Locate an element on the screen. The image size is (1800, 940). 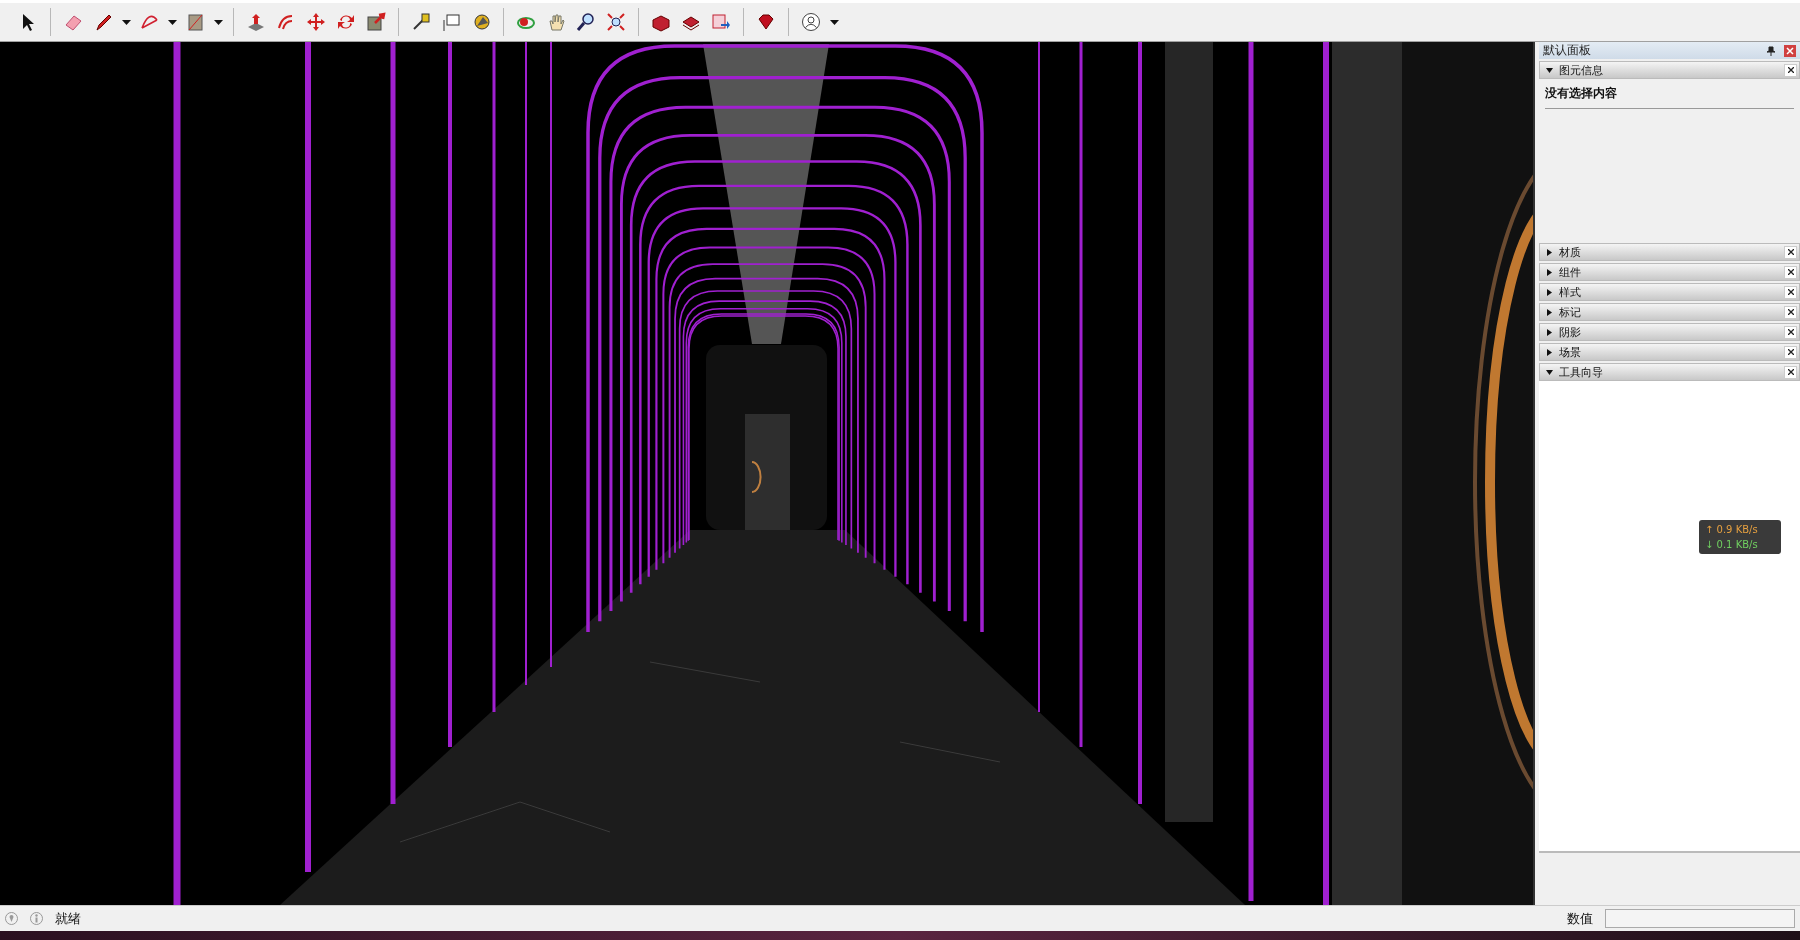
download-speed: ↓ 0.1 KB/s is located at coordinates (1732, 545).